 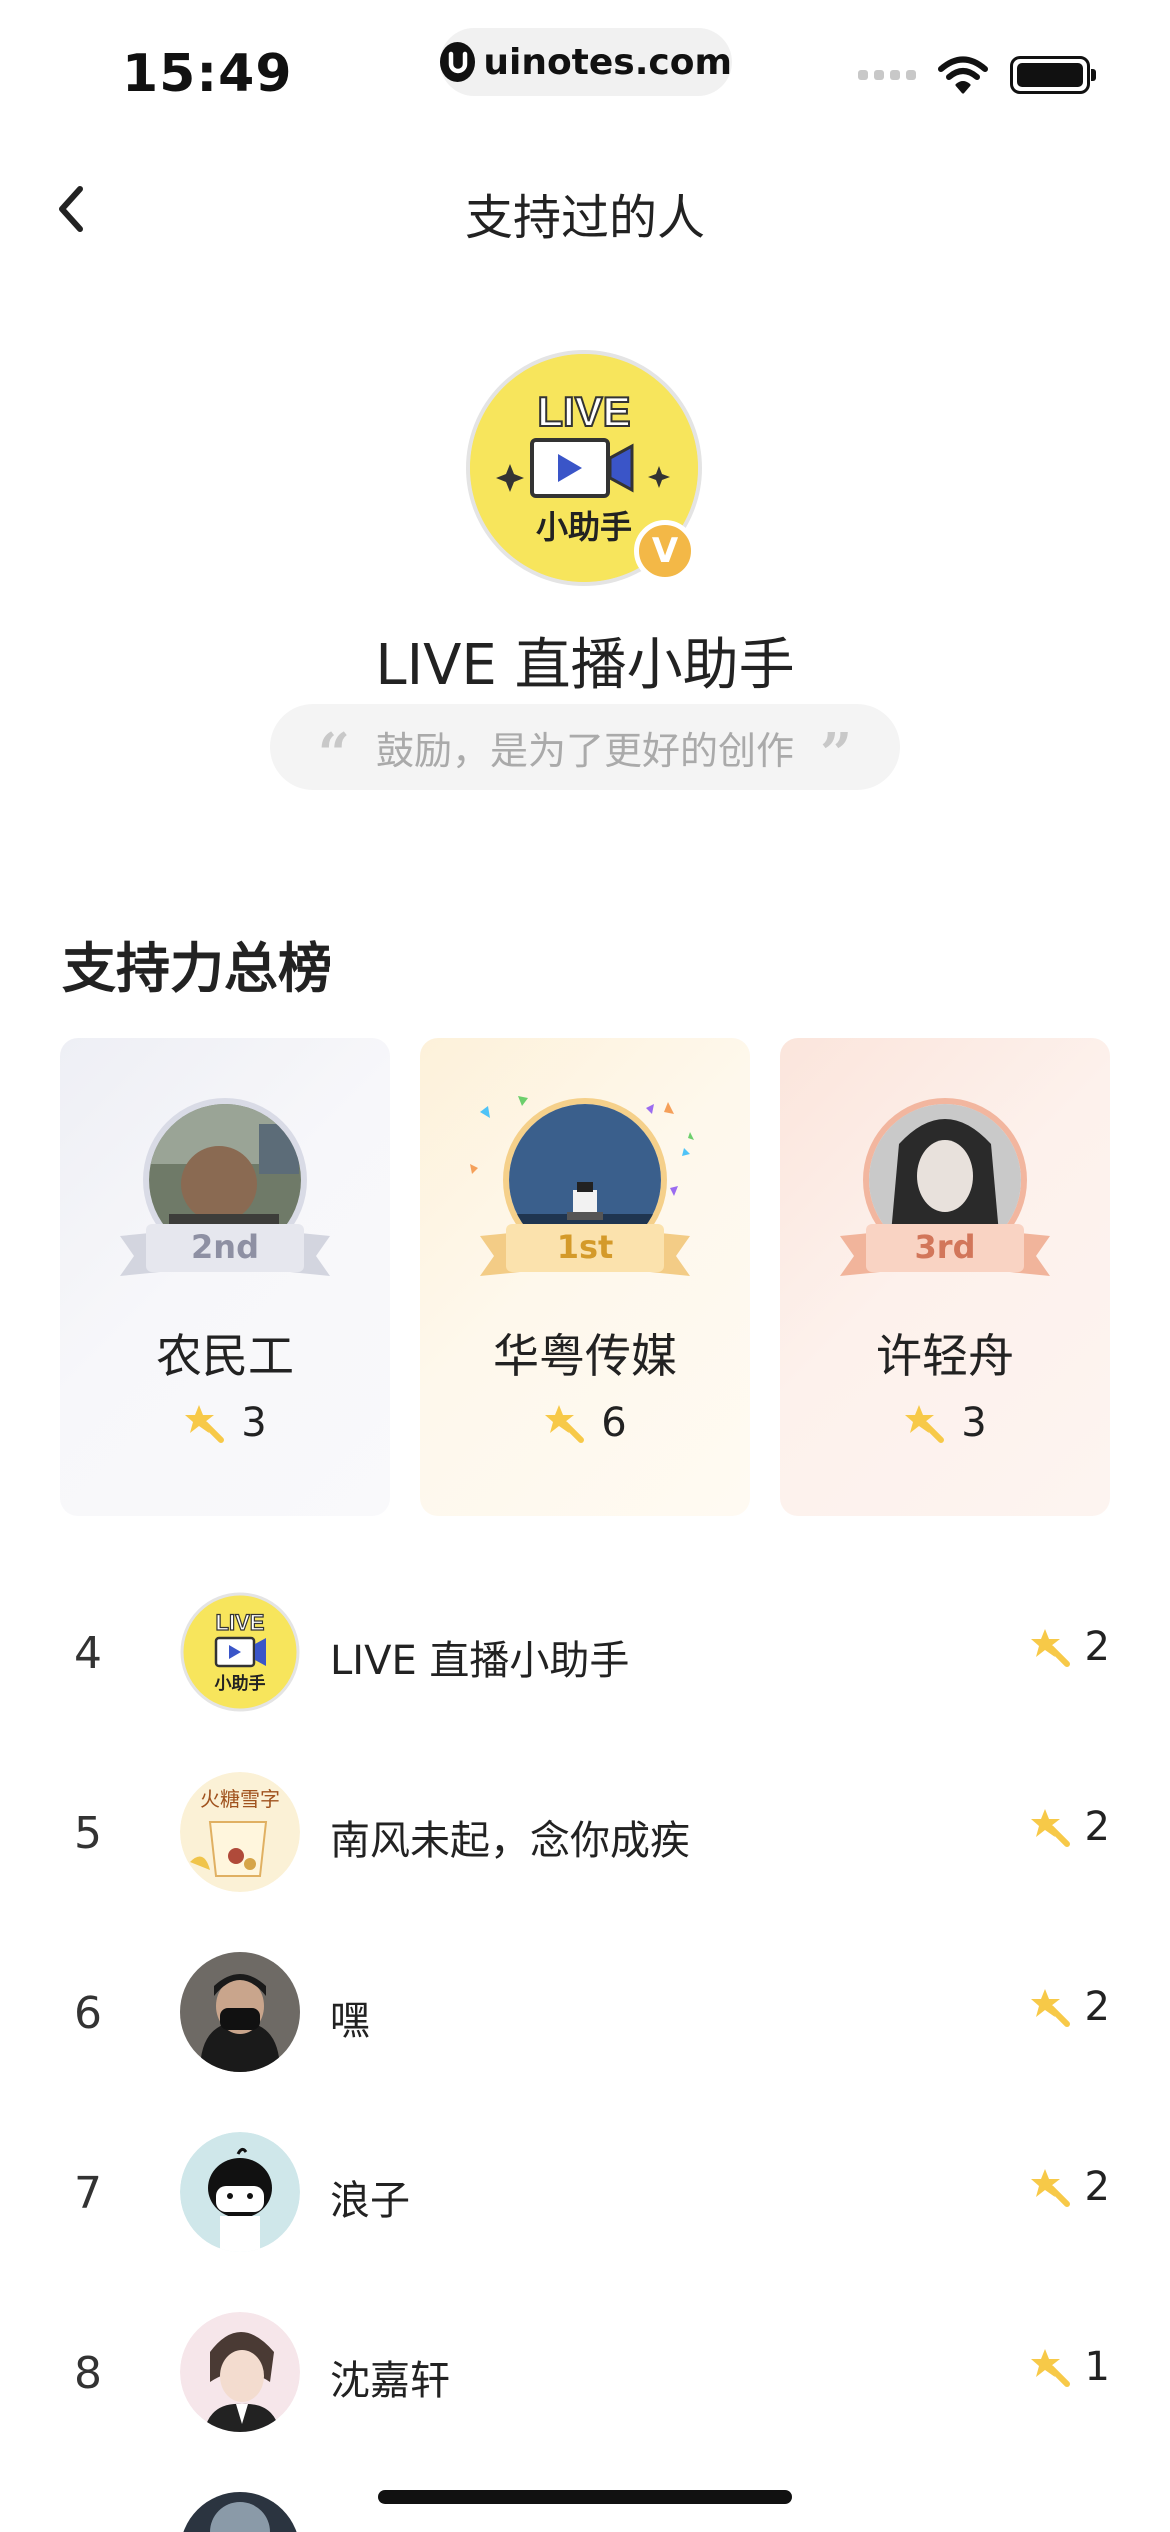 I want to click on list-score: 1, so click(x=1069, y=2367).